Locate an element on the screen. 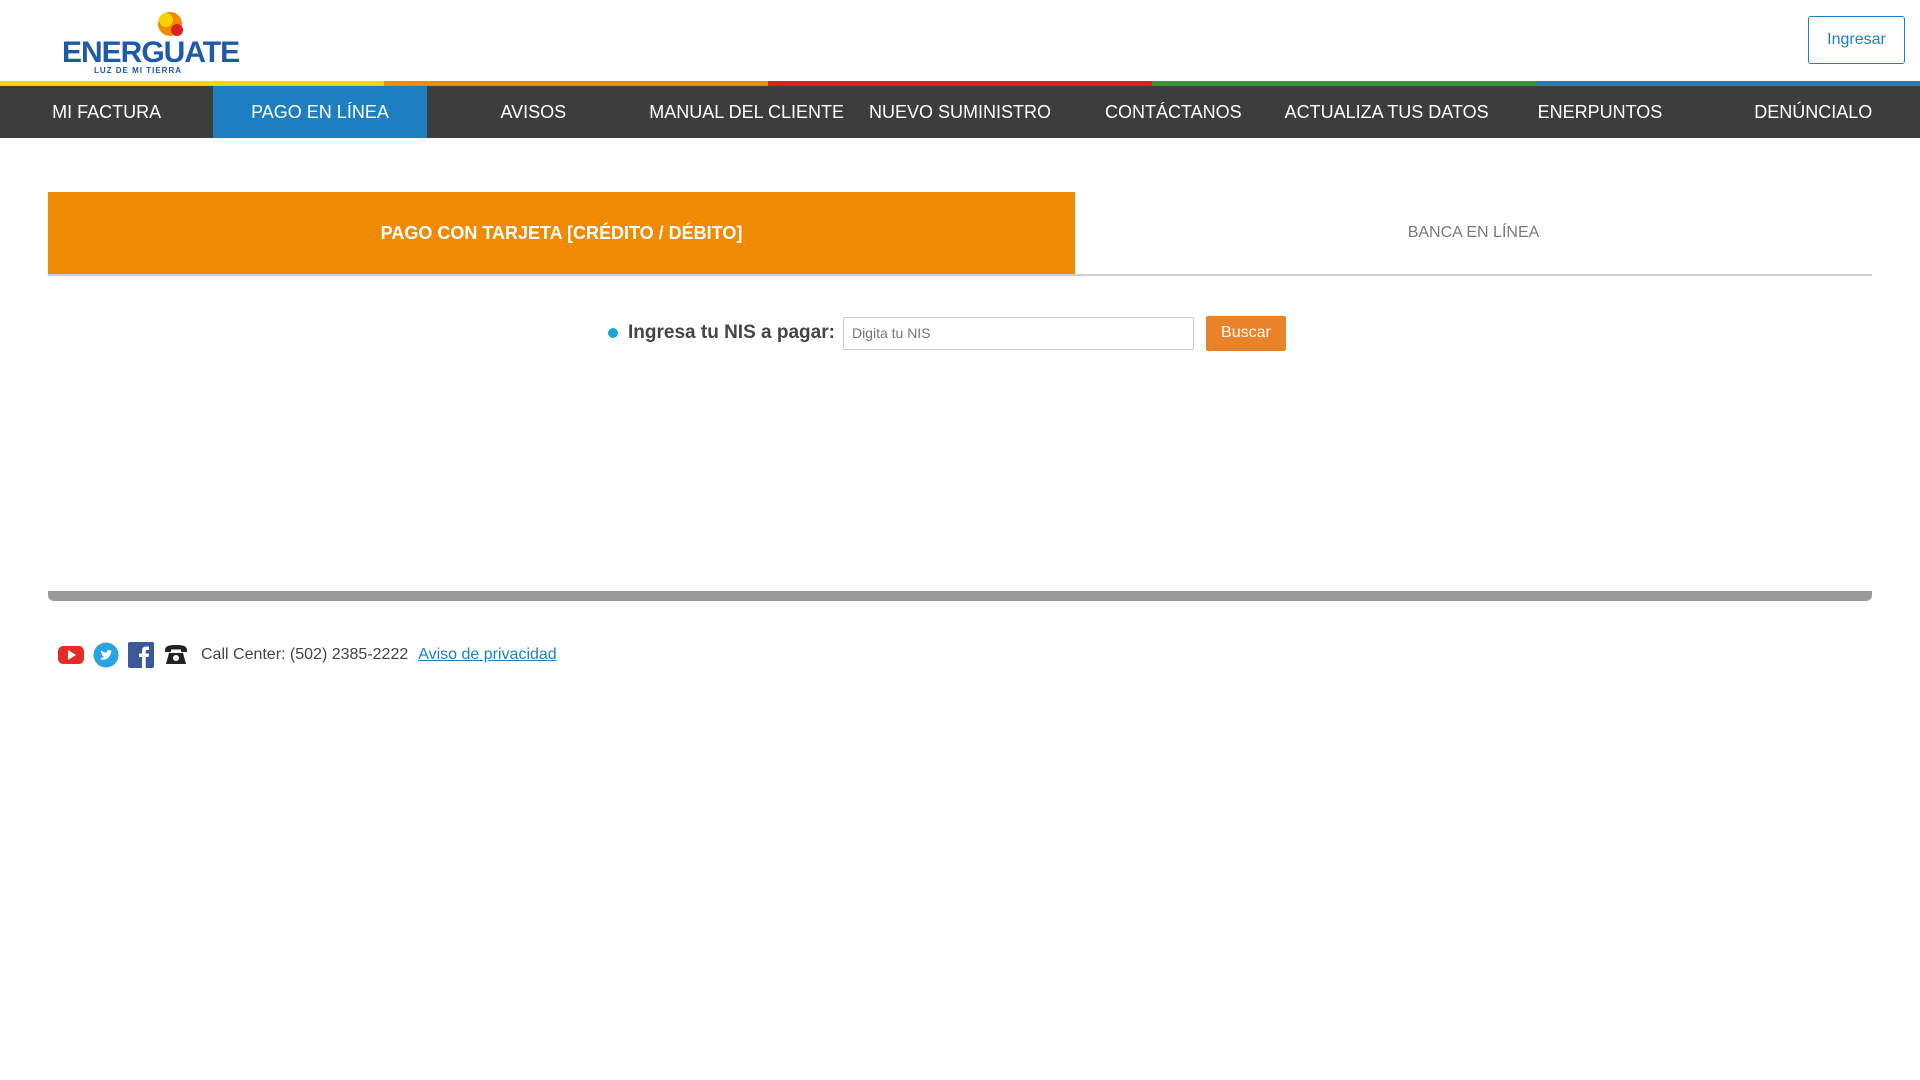 The image size is (1920, 1080). bullet-icon is located at coordinates (613, 333).